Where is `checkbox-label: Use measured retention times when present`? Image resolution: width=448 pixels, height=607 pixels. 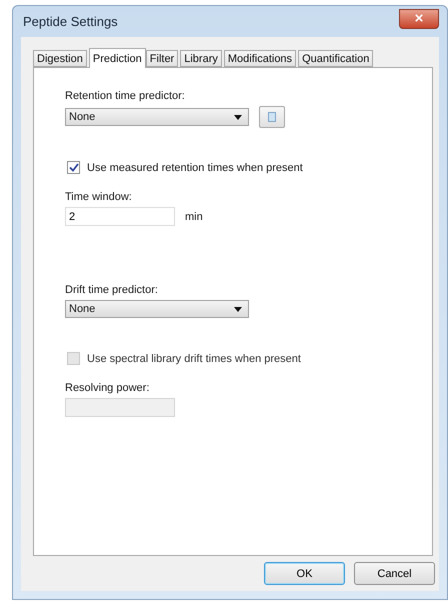 checkbox-label: Use measured retention times when present is located at coordinates (195, 168).